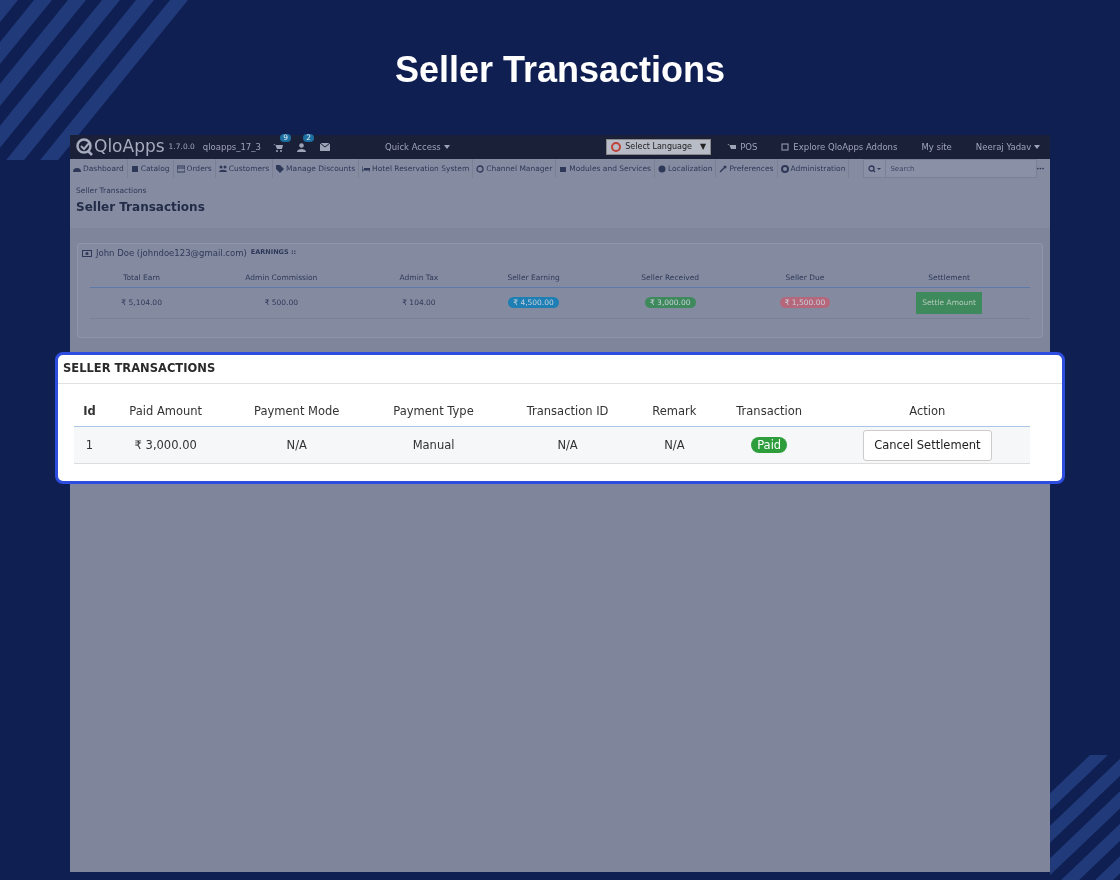 The width and height of the screenshot is (1120, 880). What do you see at coordinates (85, 147) in the screenshot?
I see `logo-icon` at bounding box center [85, 147].